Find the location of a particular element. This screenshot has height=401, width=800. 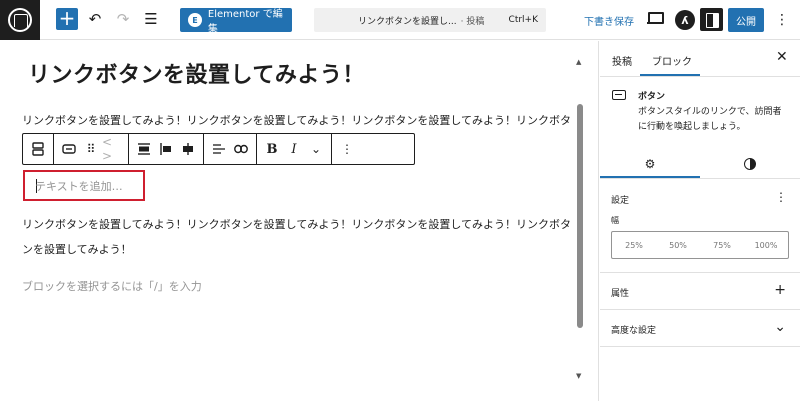

gear-icon: ⚙ is located at coordinates (650, 163).